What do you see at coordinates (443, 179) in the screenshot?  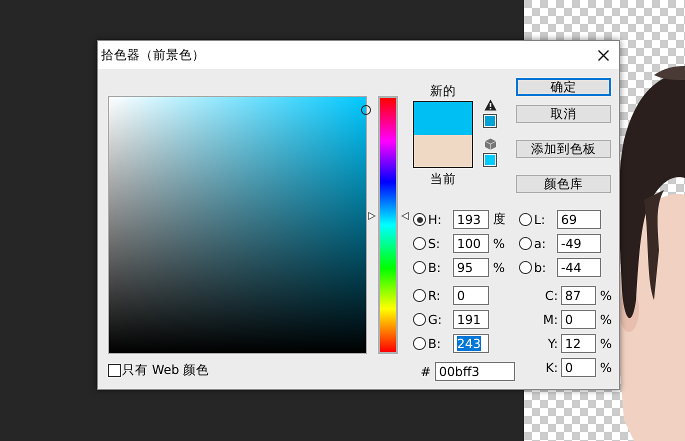 I see `preview-label: 当前` at bounding box center [443, 179].